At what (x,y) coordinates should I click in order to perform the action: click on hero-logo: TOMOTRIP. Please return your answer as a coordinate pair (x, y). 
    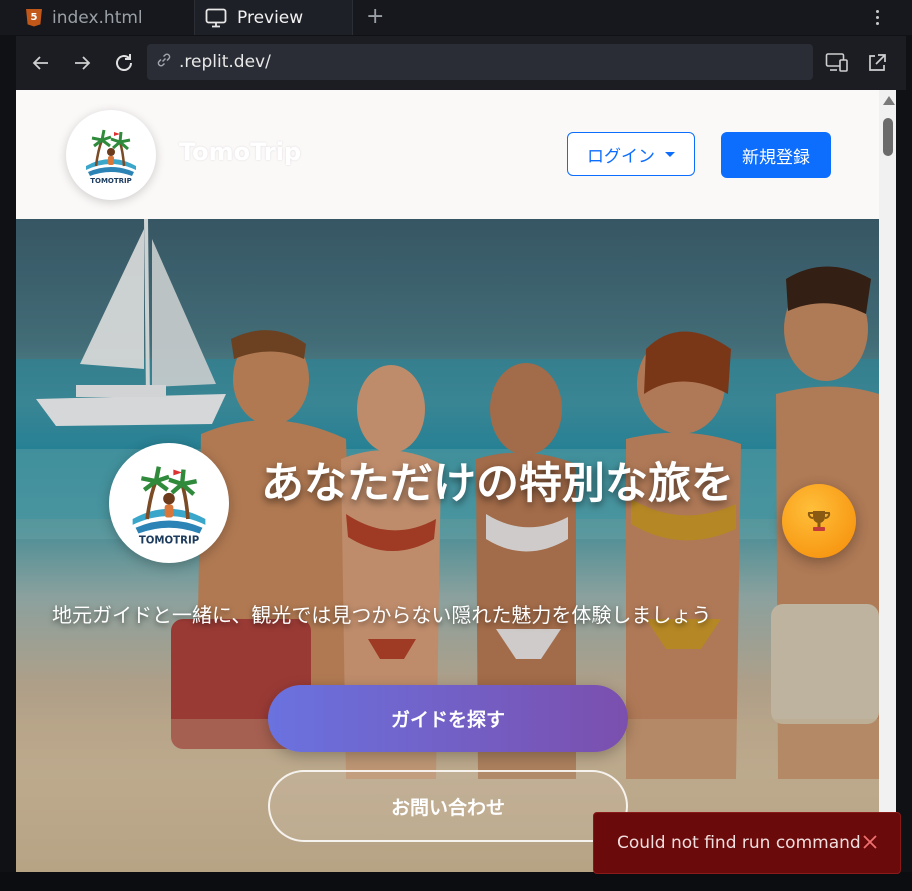
    Looking at the image, I should click on (169, 503).